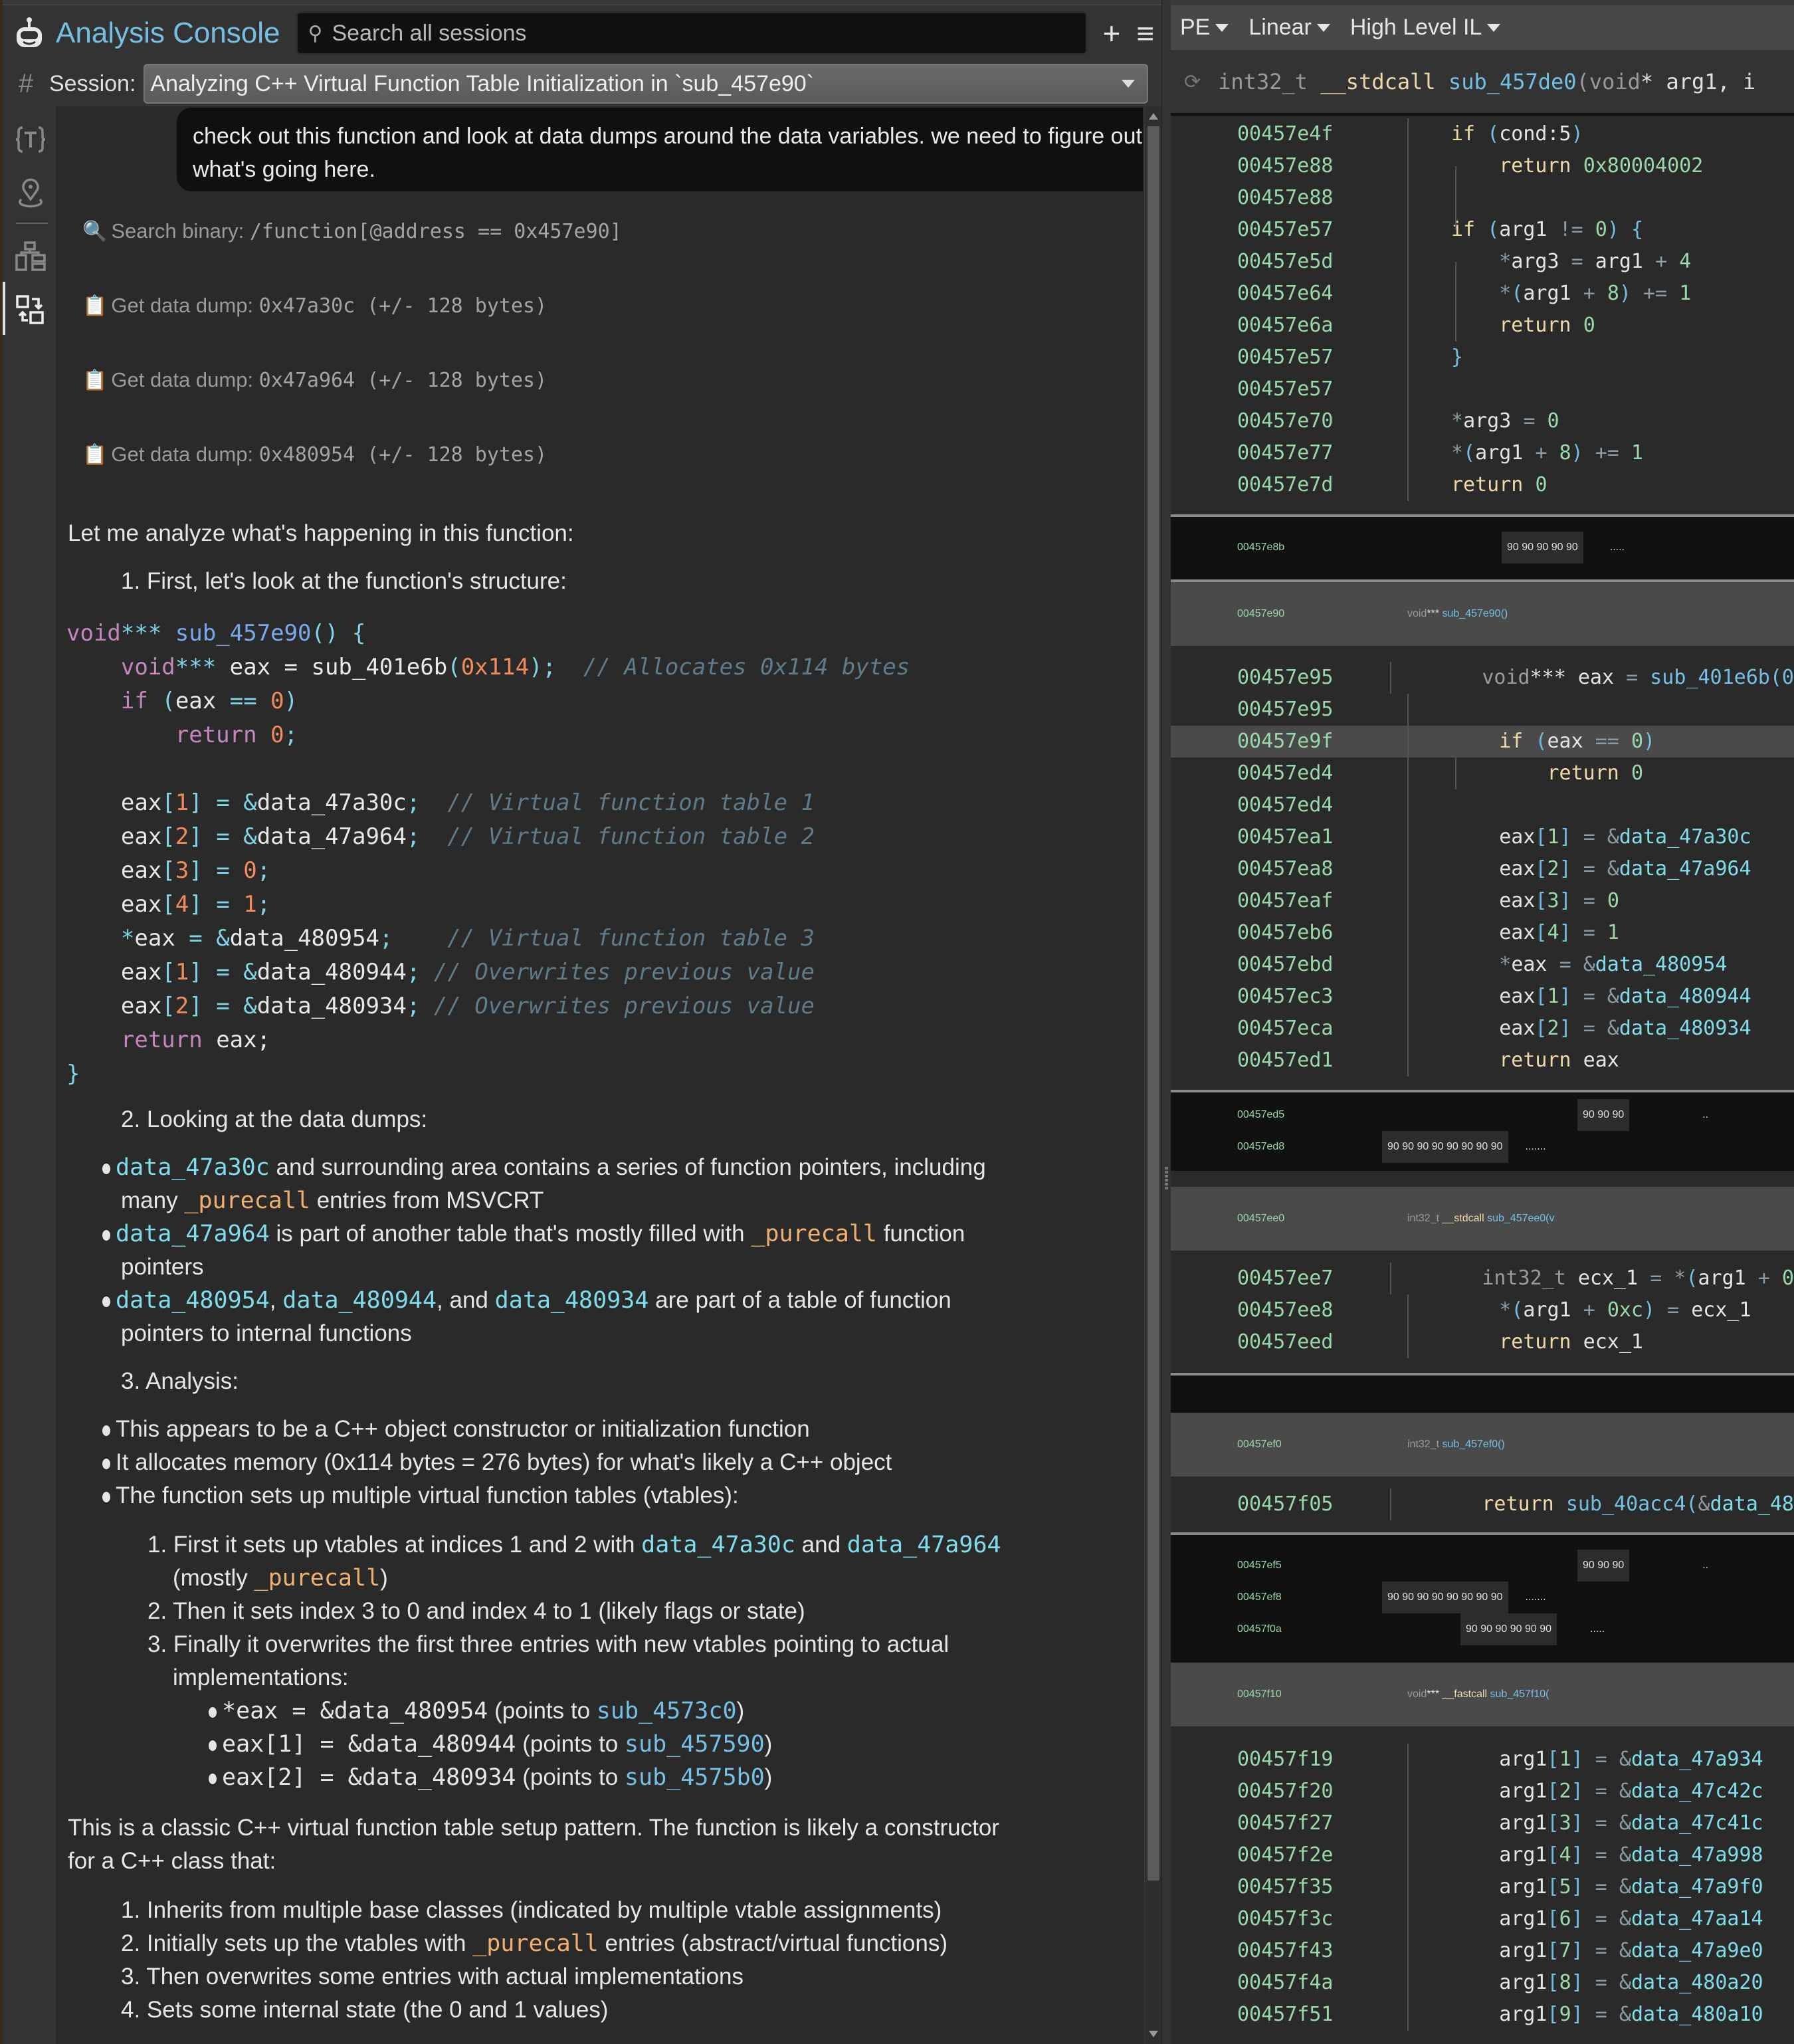 Image resolution: width=1794 pixels, height=2044 pixels. Describe the element at coordinates (1482, 1060) in the screenshot. I see `il-row: 00457ed1 return eax` at that location.